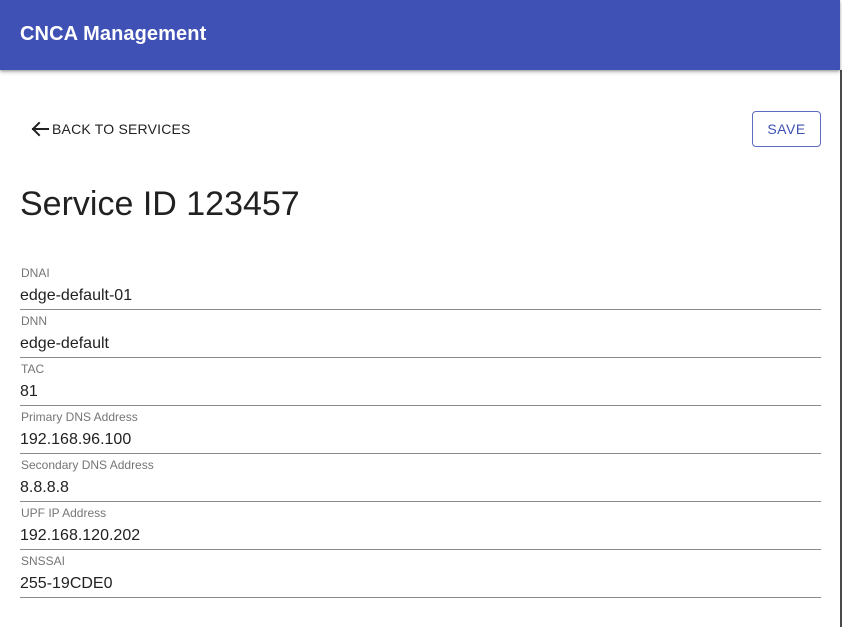 This screenshot has height=627, width=842. I want to click on dnn-label: DNN, so click(34, 321).